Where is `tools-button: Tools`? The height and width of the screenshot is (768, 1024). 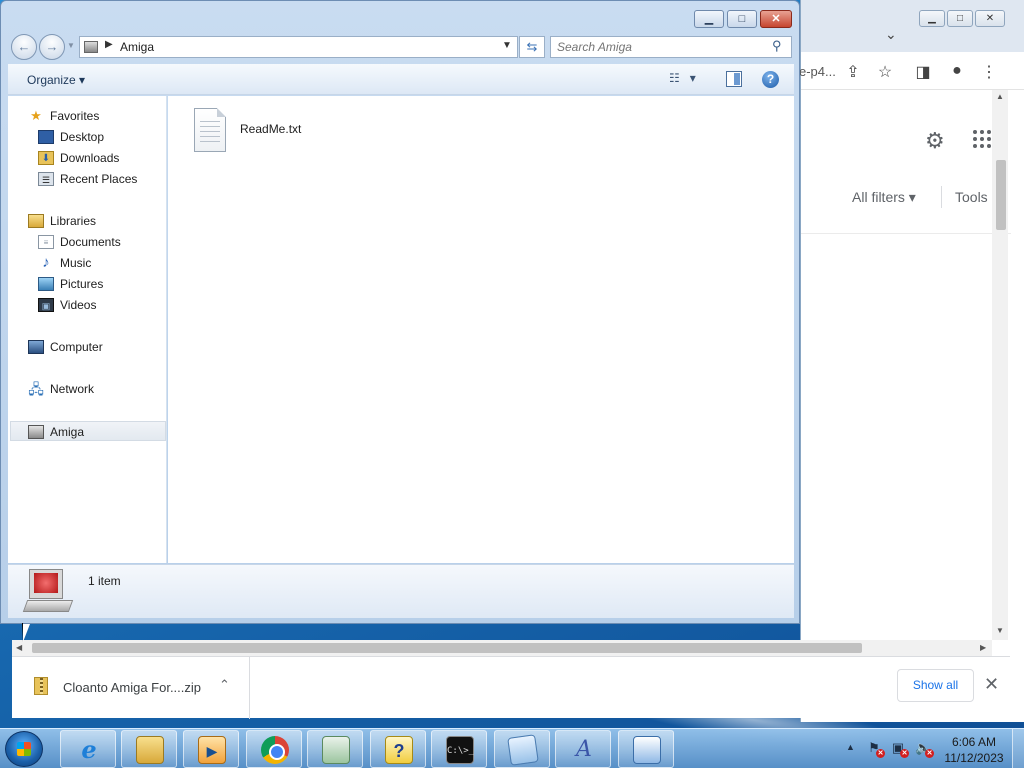
tools-button: Tools is located at coordinates (971, 197).